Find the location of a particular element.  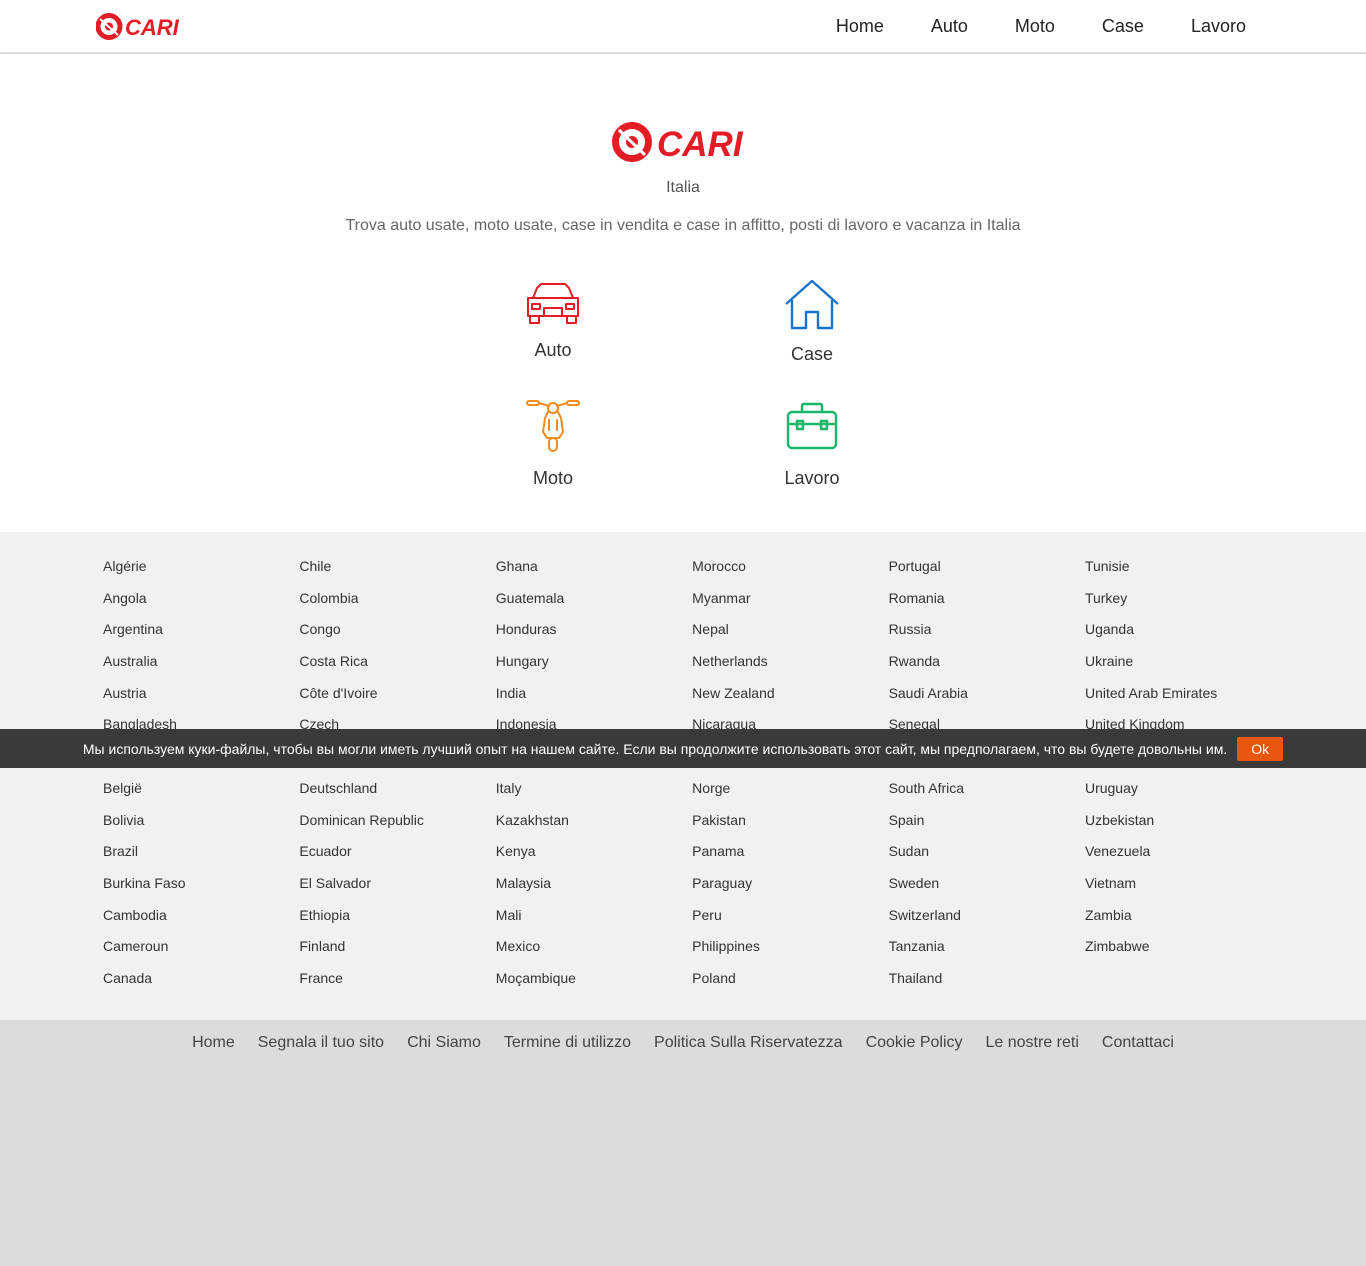

country-link: Argentina is located at coordinates (201, 633).